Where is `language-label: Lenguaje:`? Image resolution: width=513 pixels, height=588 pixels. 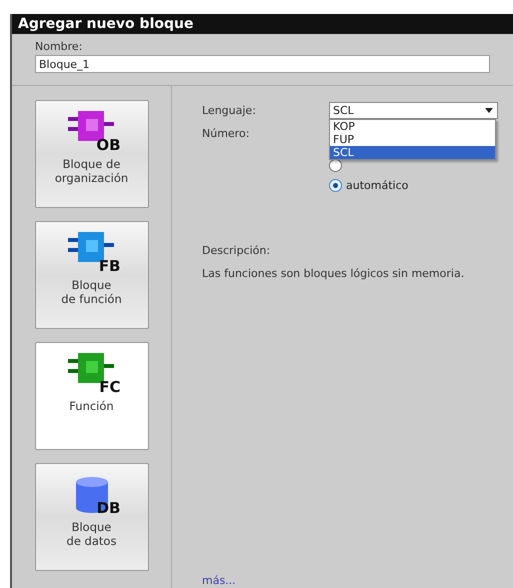 language-label: Lenguaje: is located at coordinates (229, 110).